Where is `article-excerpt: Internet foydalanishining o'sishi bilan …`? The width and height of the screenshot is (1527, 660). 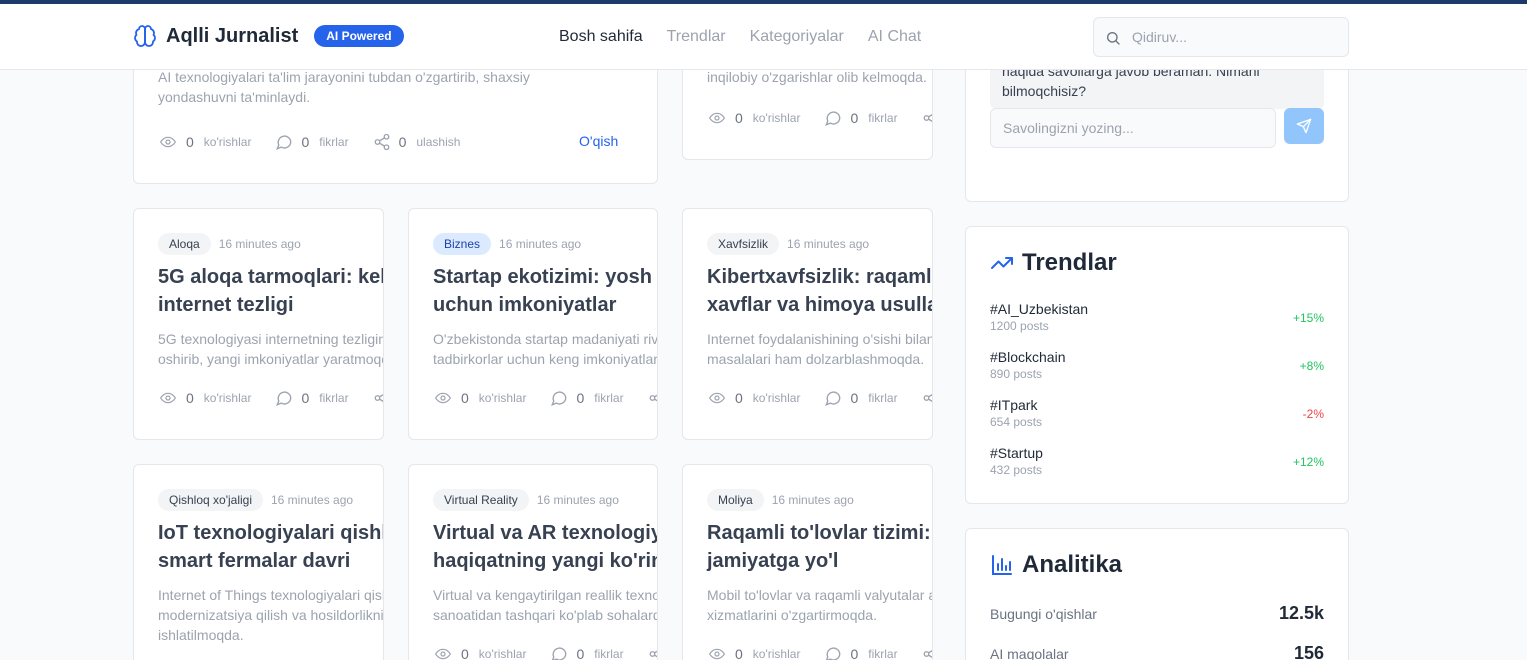 article-excerpt: Internet foydalanishining o'sishi bilan … is located at coordinates (820, 349).